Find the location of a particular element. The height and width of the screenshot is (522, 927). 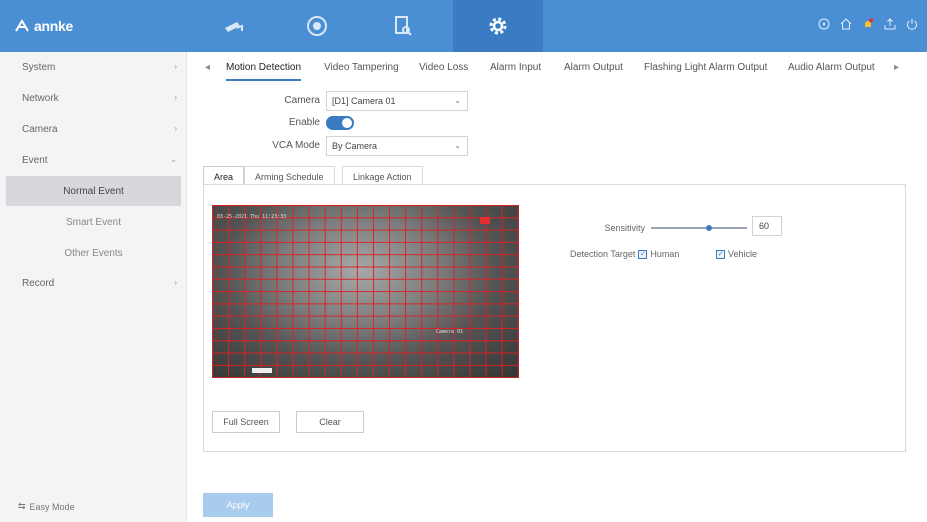

sidebar-item-label: Normal Event is located at coordinates (93, 191).